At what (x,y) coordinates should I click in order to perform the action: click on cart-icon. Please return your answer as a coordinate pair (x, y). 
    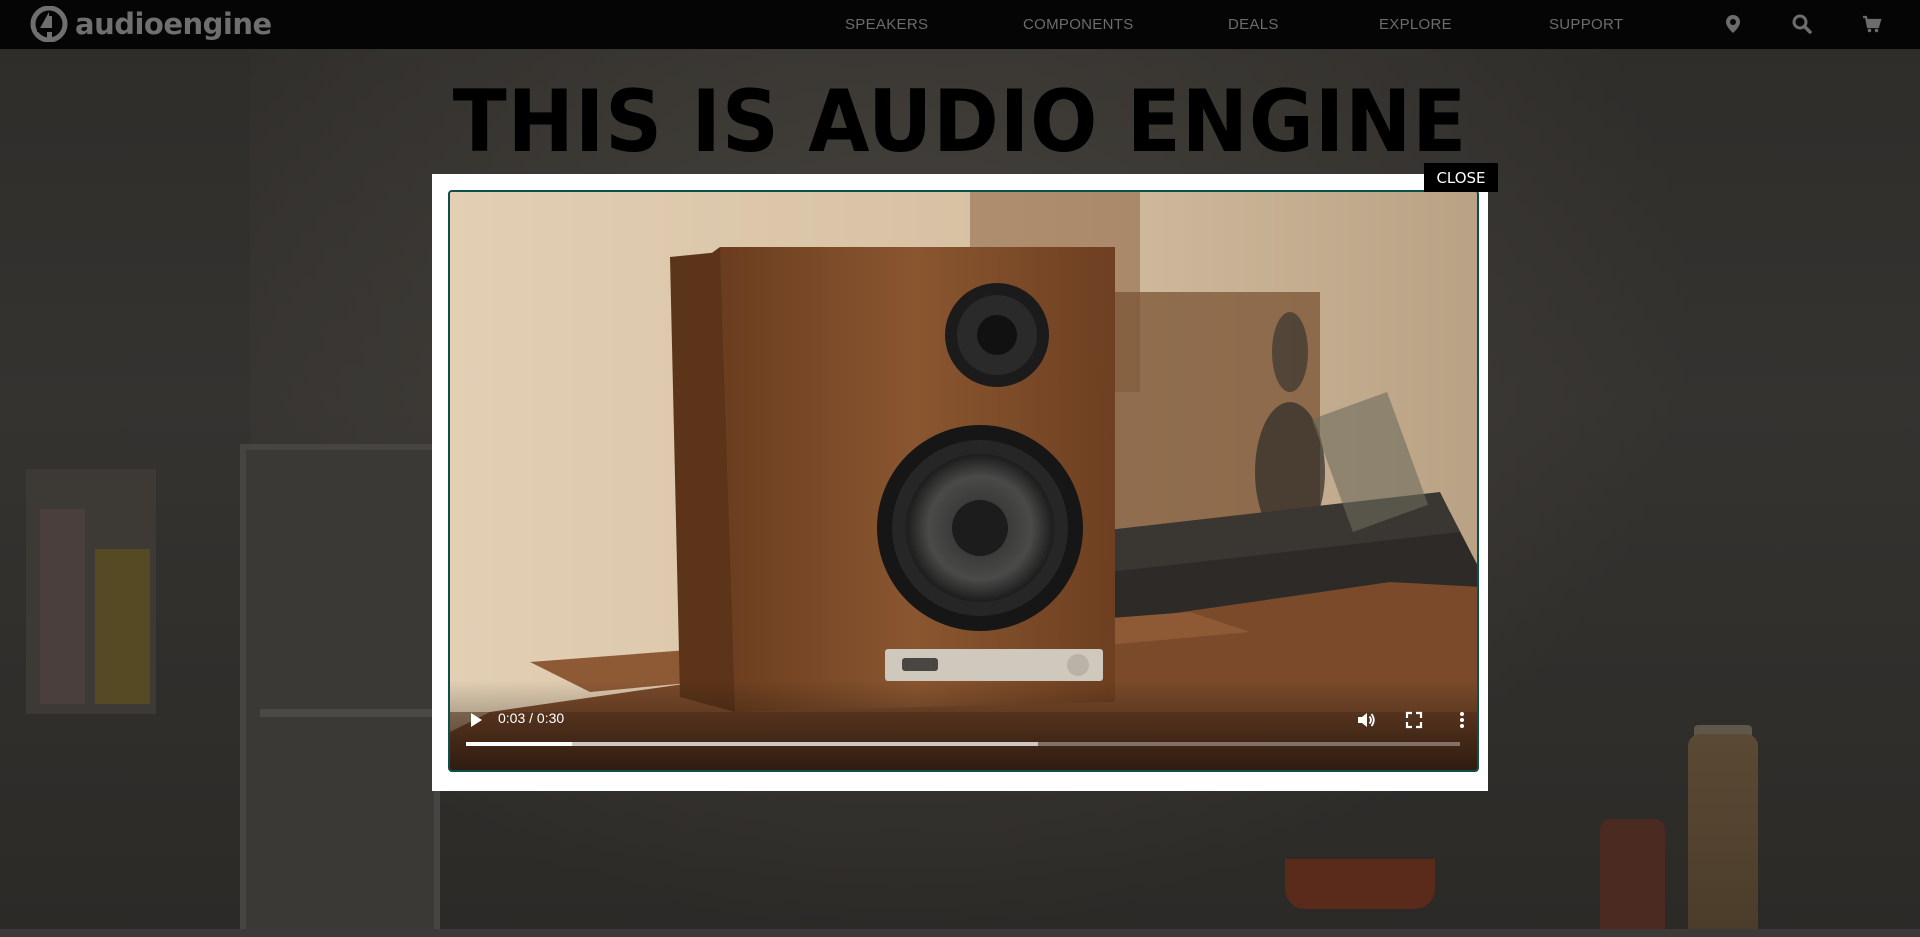
    Looking at the image, I should click on (1872, 24).